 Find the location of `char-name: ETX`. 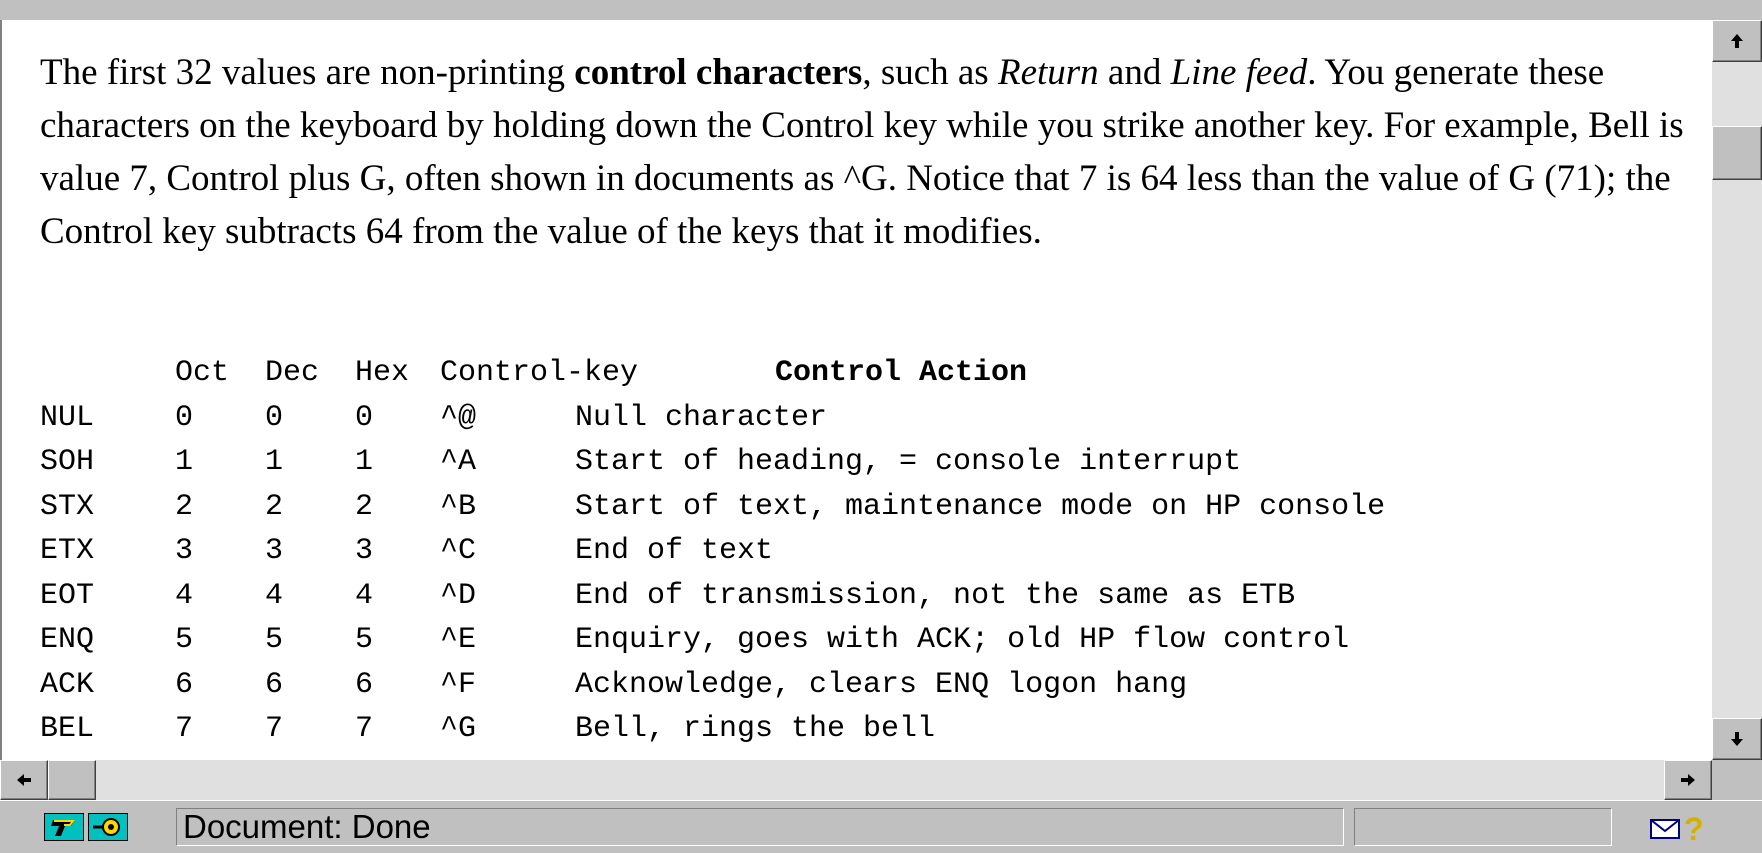

char-name: ETX is located at coordinates (67, 551).